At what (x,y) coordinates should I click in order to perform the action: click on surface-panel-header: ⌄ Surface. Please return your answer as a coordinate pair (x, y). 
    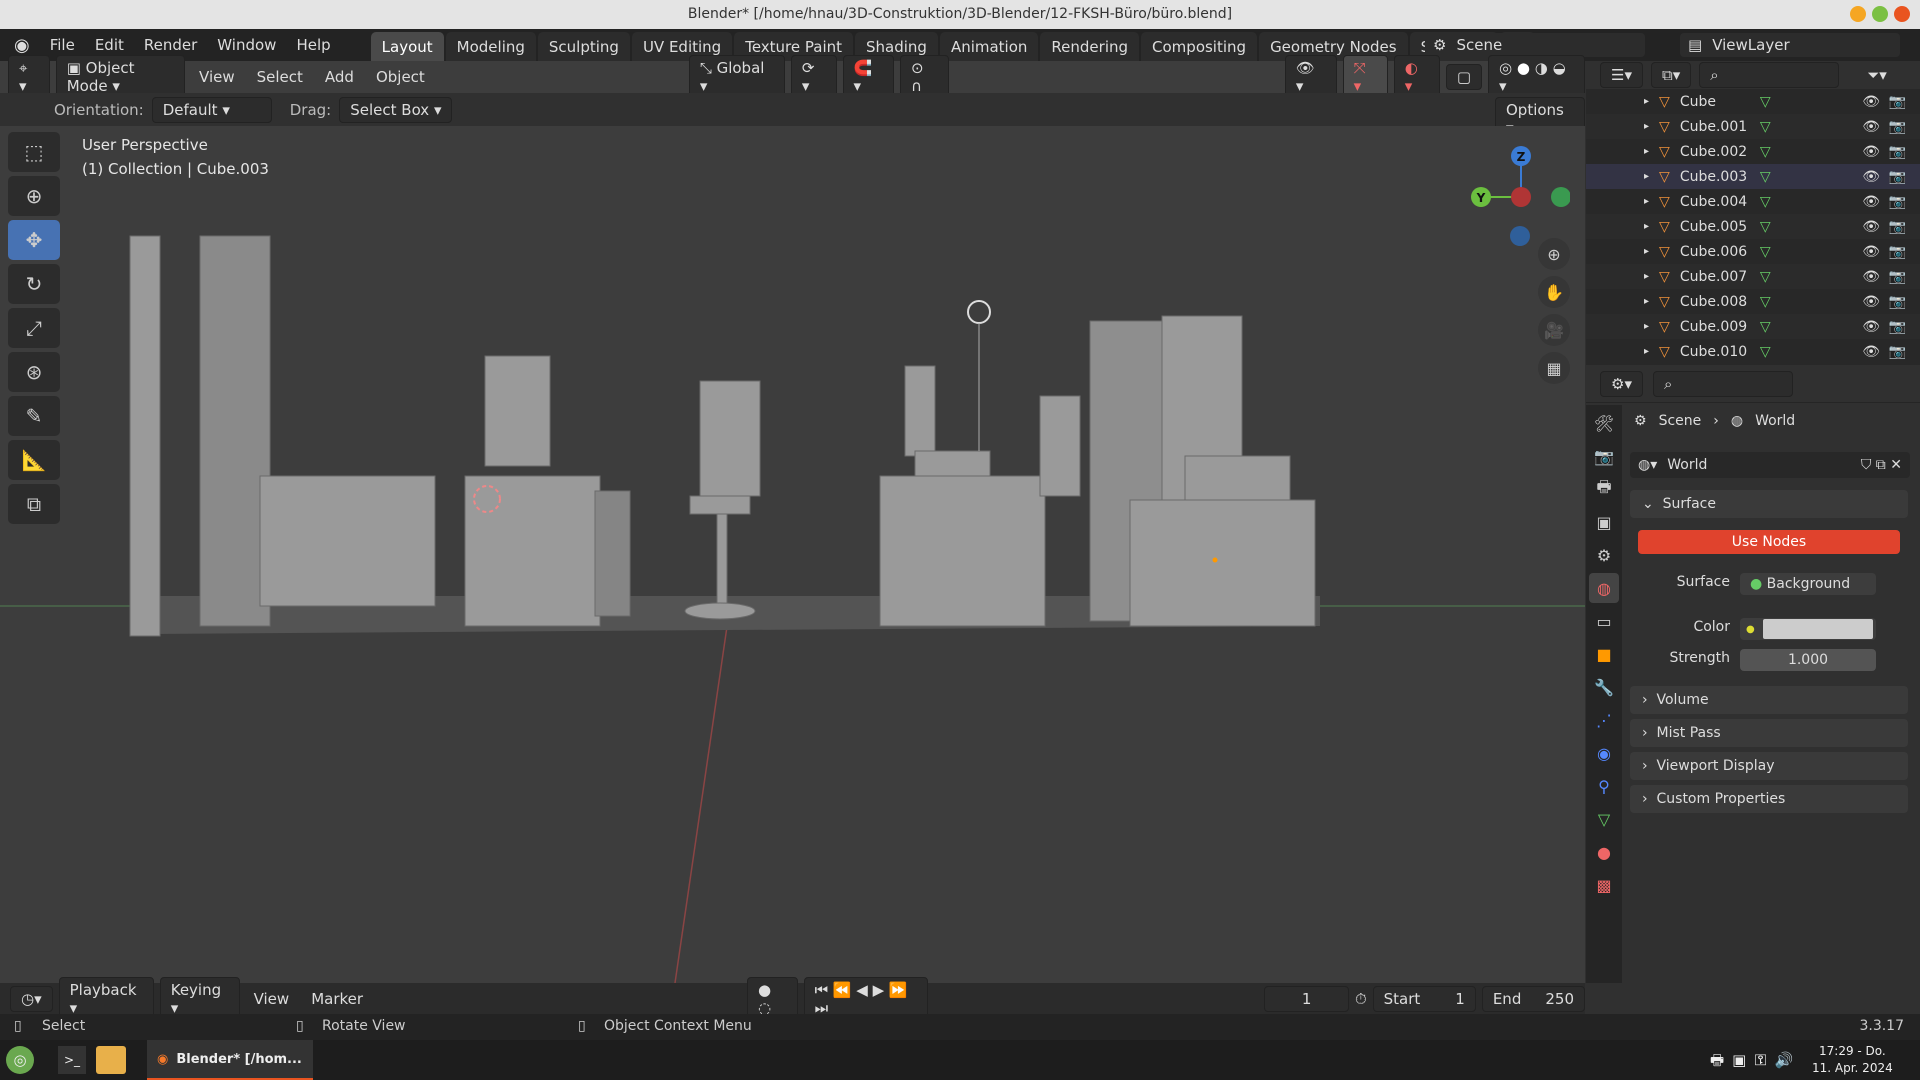
    Looking at the image, I should click on (1769, 504).